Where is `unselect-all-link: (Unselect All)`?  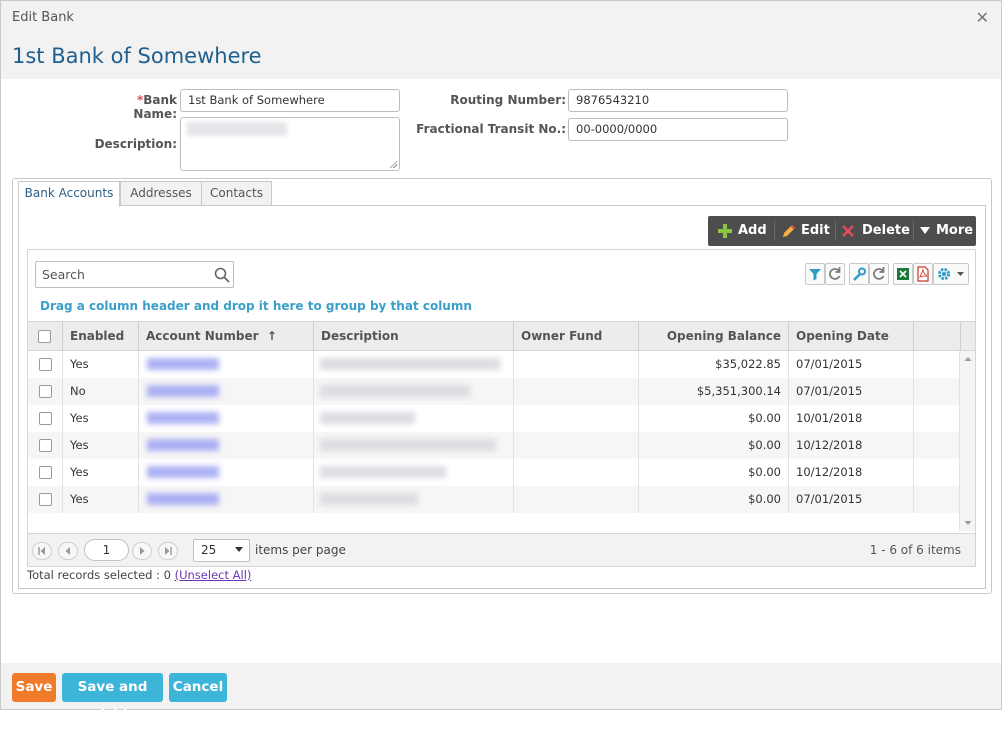
unselect-all-link: (Unselect All) is located at coordinates (213, 575).